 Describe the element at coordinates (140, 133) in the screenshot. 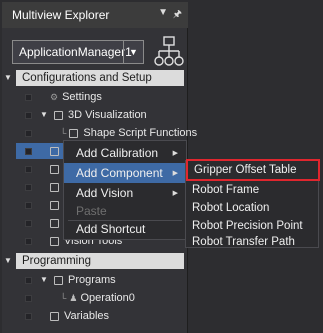

I see `tree-item-label: Shape Script Functions` at that location.